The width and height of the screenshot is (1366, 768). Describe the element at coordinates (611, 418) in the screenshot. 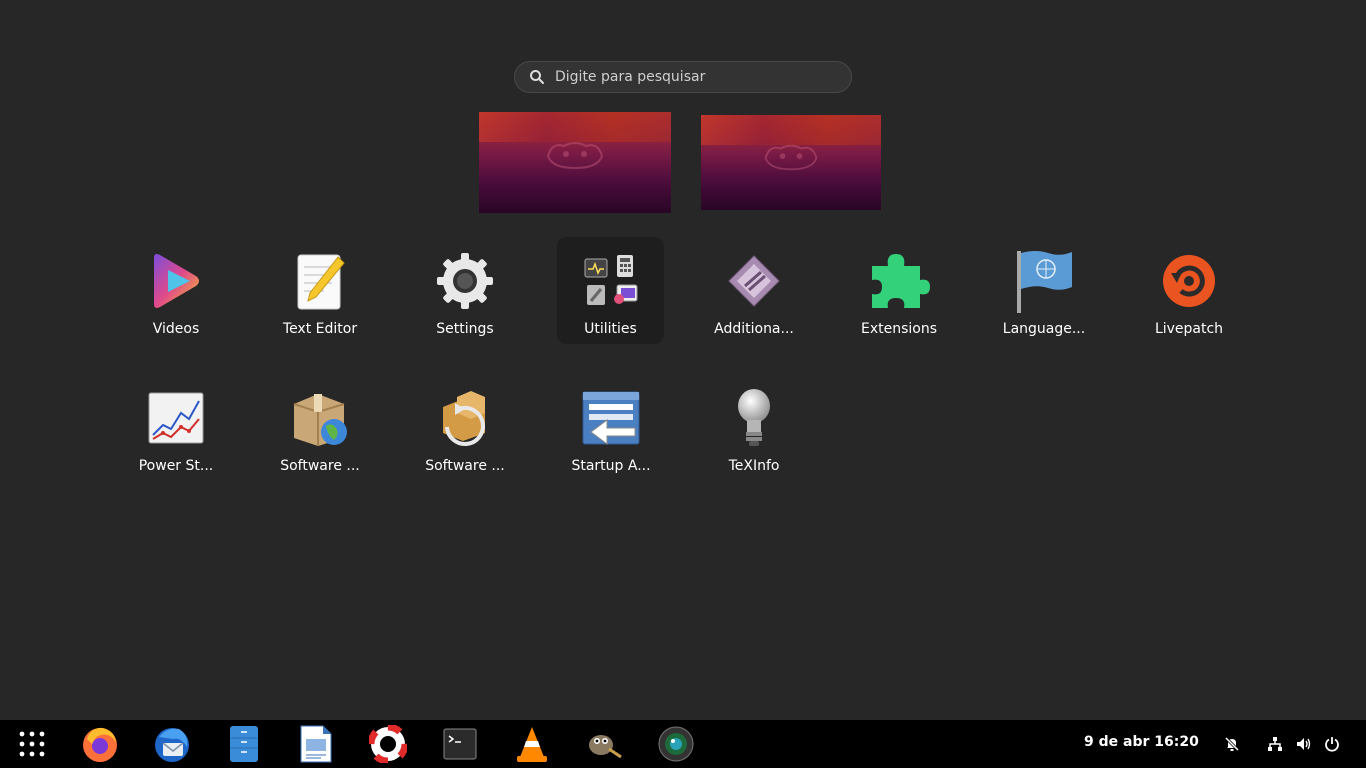

I see `startup-apps-icon` at that location.